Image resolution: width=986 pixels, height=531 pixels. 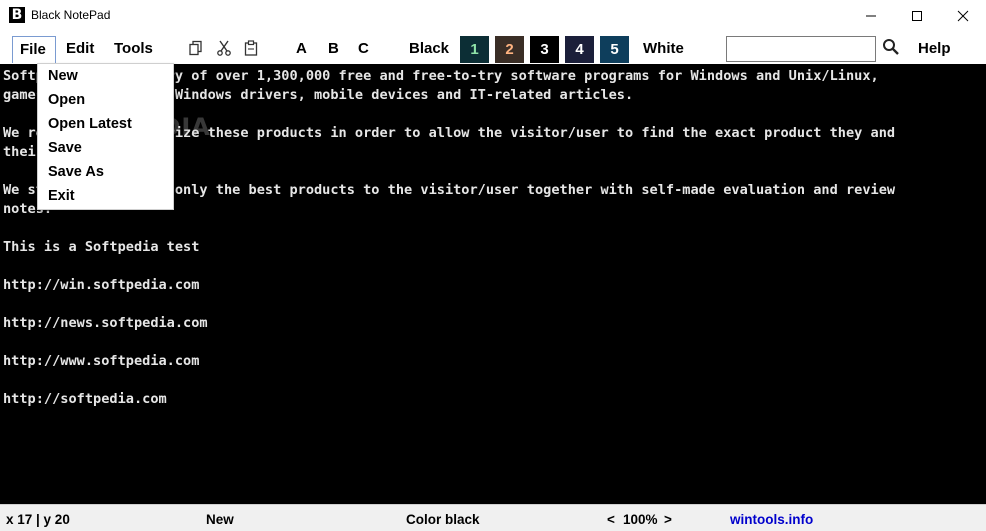 I want to click on theme-5-button: 5, so click(x=614, y=49).